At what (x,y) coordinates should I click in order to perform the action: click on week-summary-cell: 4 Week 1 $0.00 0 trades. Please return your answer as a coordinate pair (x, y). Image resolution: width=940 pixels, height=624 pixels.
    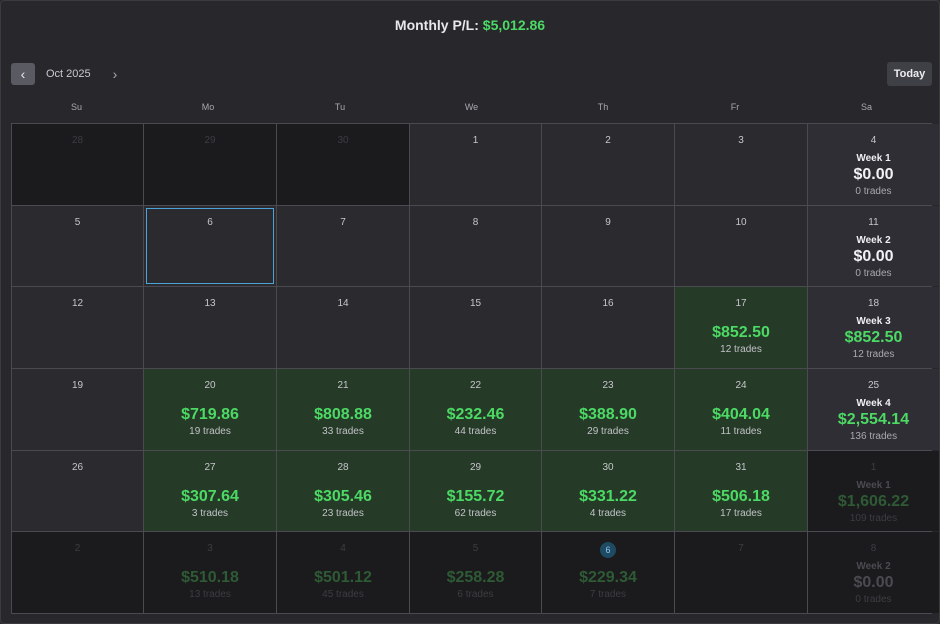
    Looking at the image, I should click on (873, 164).